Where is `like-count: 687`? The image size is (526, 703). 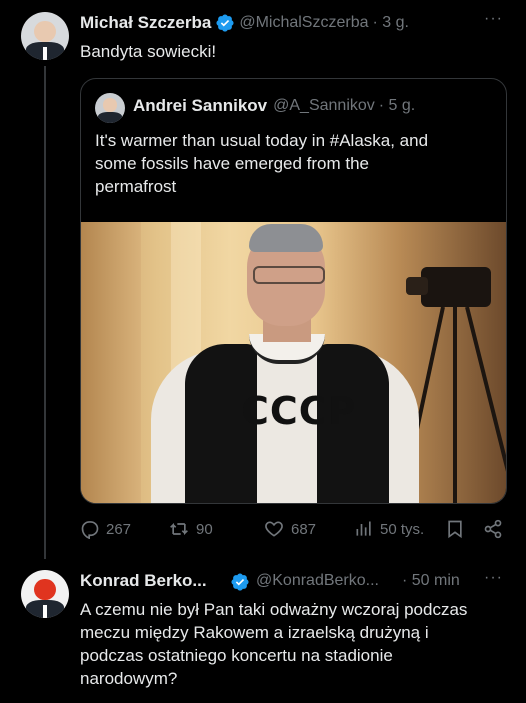 like-count: 687 is located at coordinates (304, 529).